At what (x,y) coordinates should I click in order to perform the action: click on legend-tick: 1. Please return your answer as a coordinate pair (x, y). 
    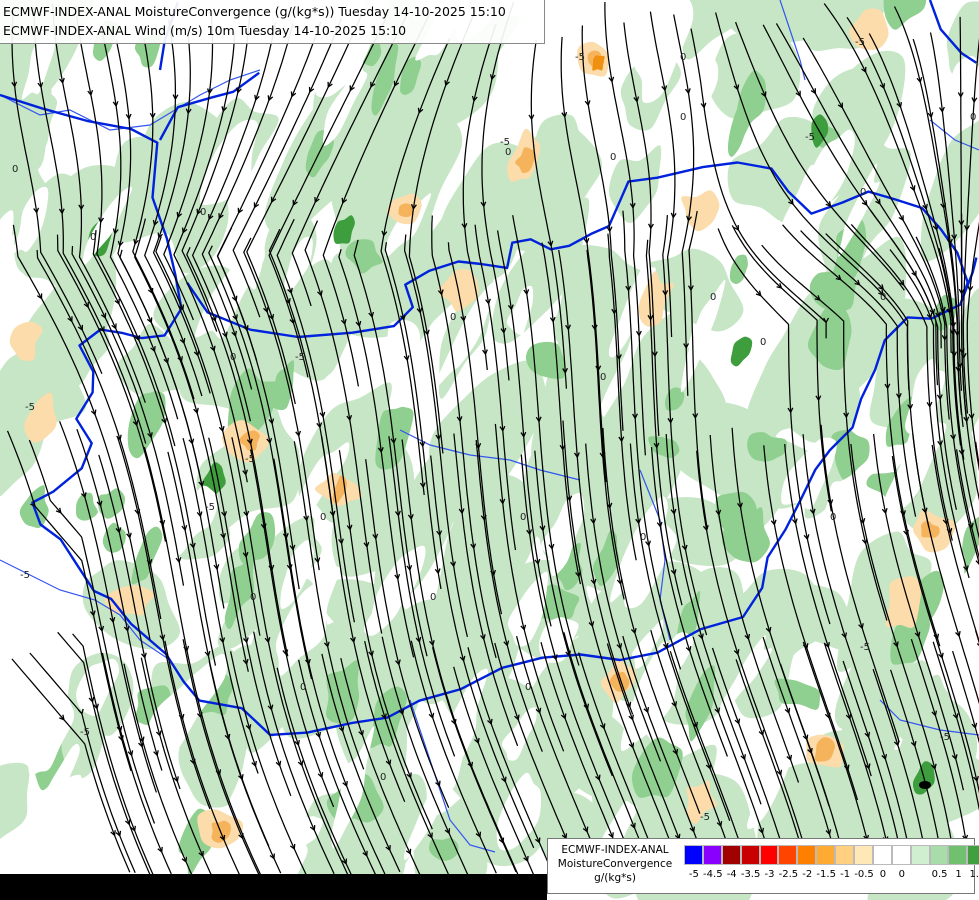
    Looking at the image, I should click on (958, 874).